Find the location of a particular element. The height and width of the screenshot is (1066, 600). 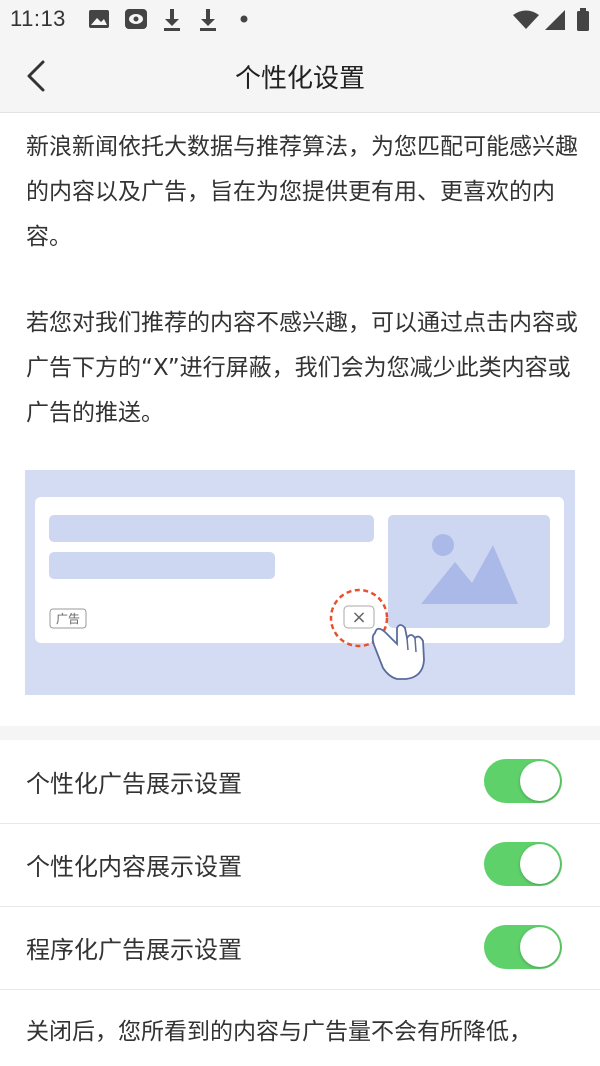

programmatic-ads-toggle is located at coordinates (523, 947).